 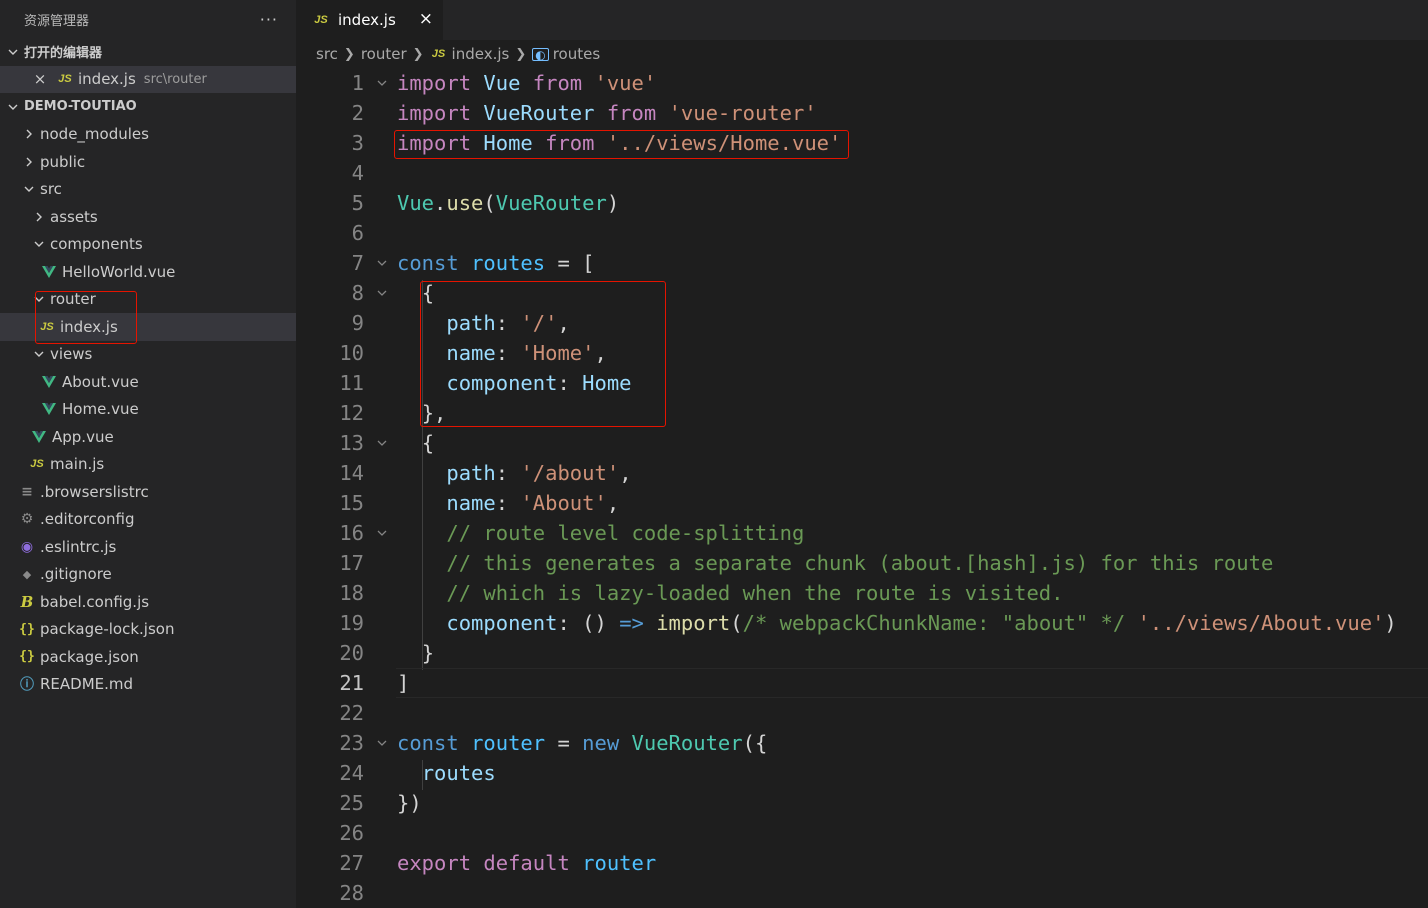 I want to click on tree-label: HelloWorld.vue, so click(x=119, y=271).